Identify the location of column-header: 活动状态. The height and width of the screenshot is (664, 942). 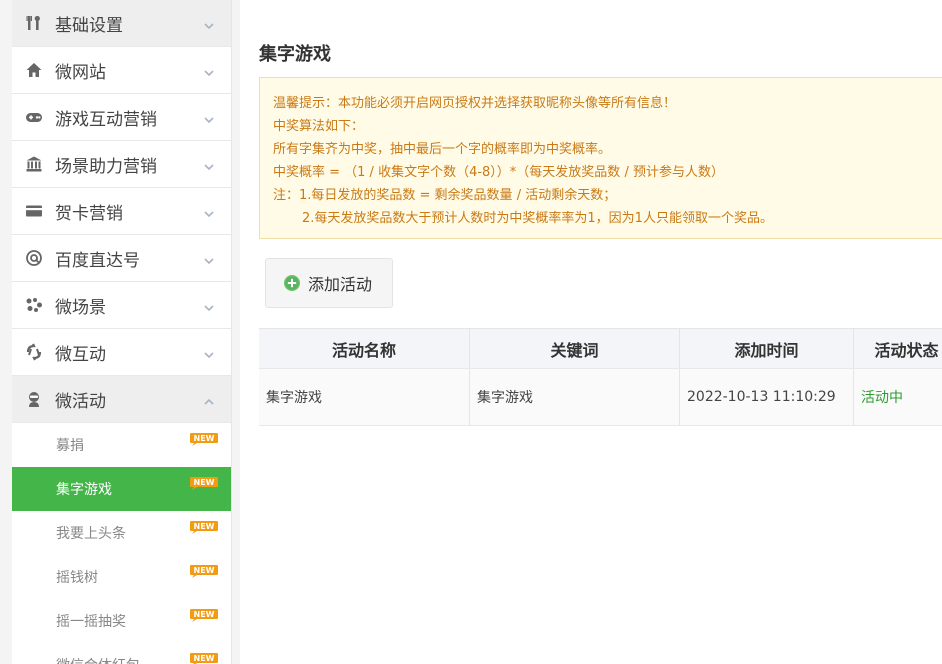
(906, 350).